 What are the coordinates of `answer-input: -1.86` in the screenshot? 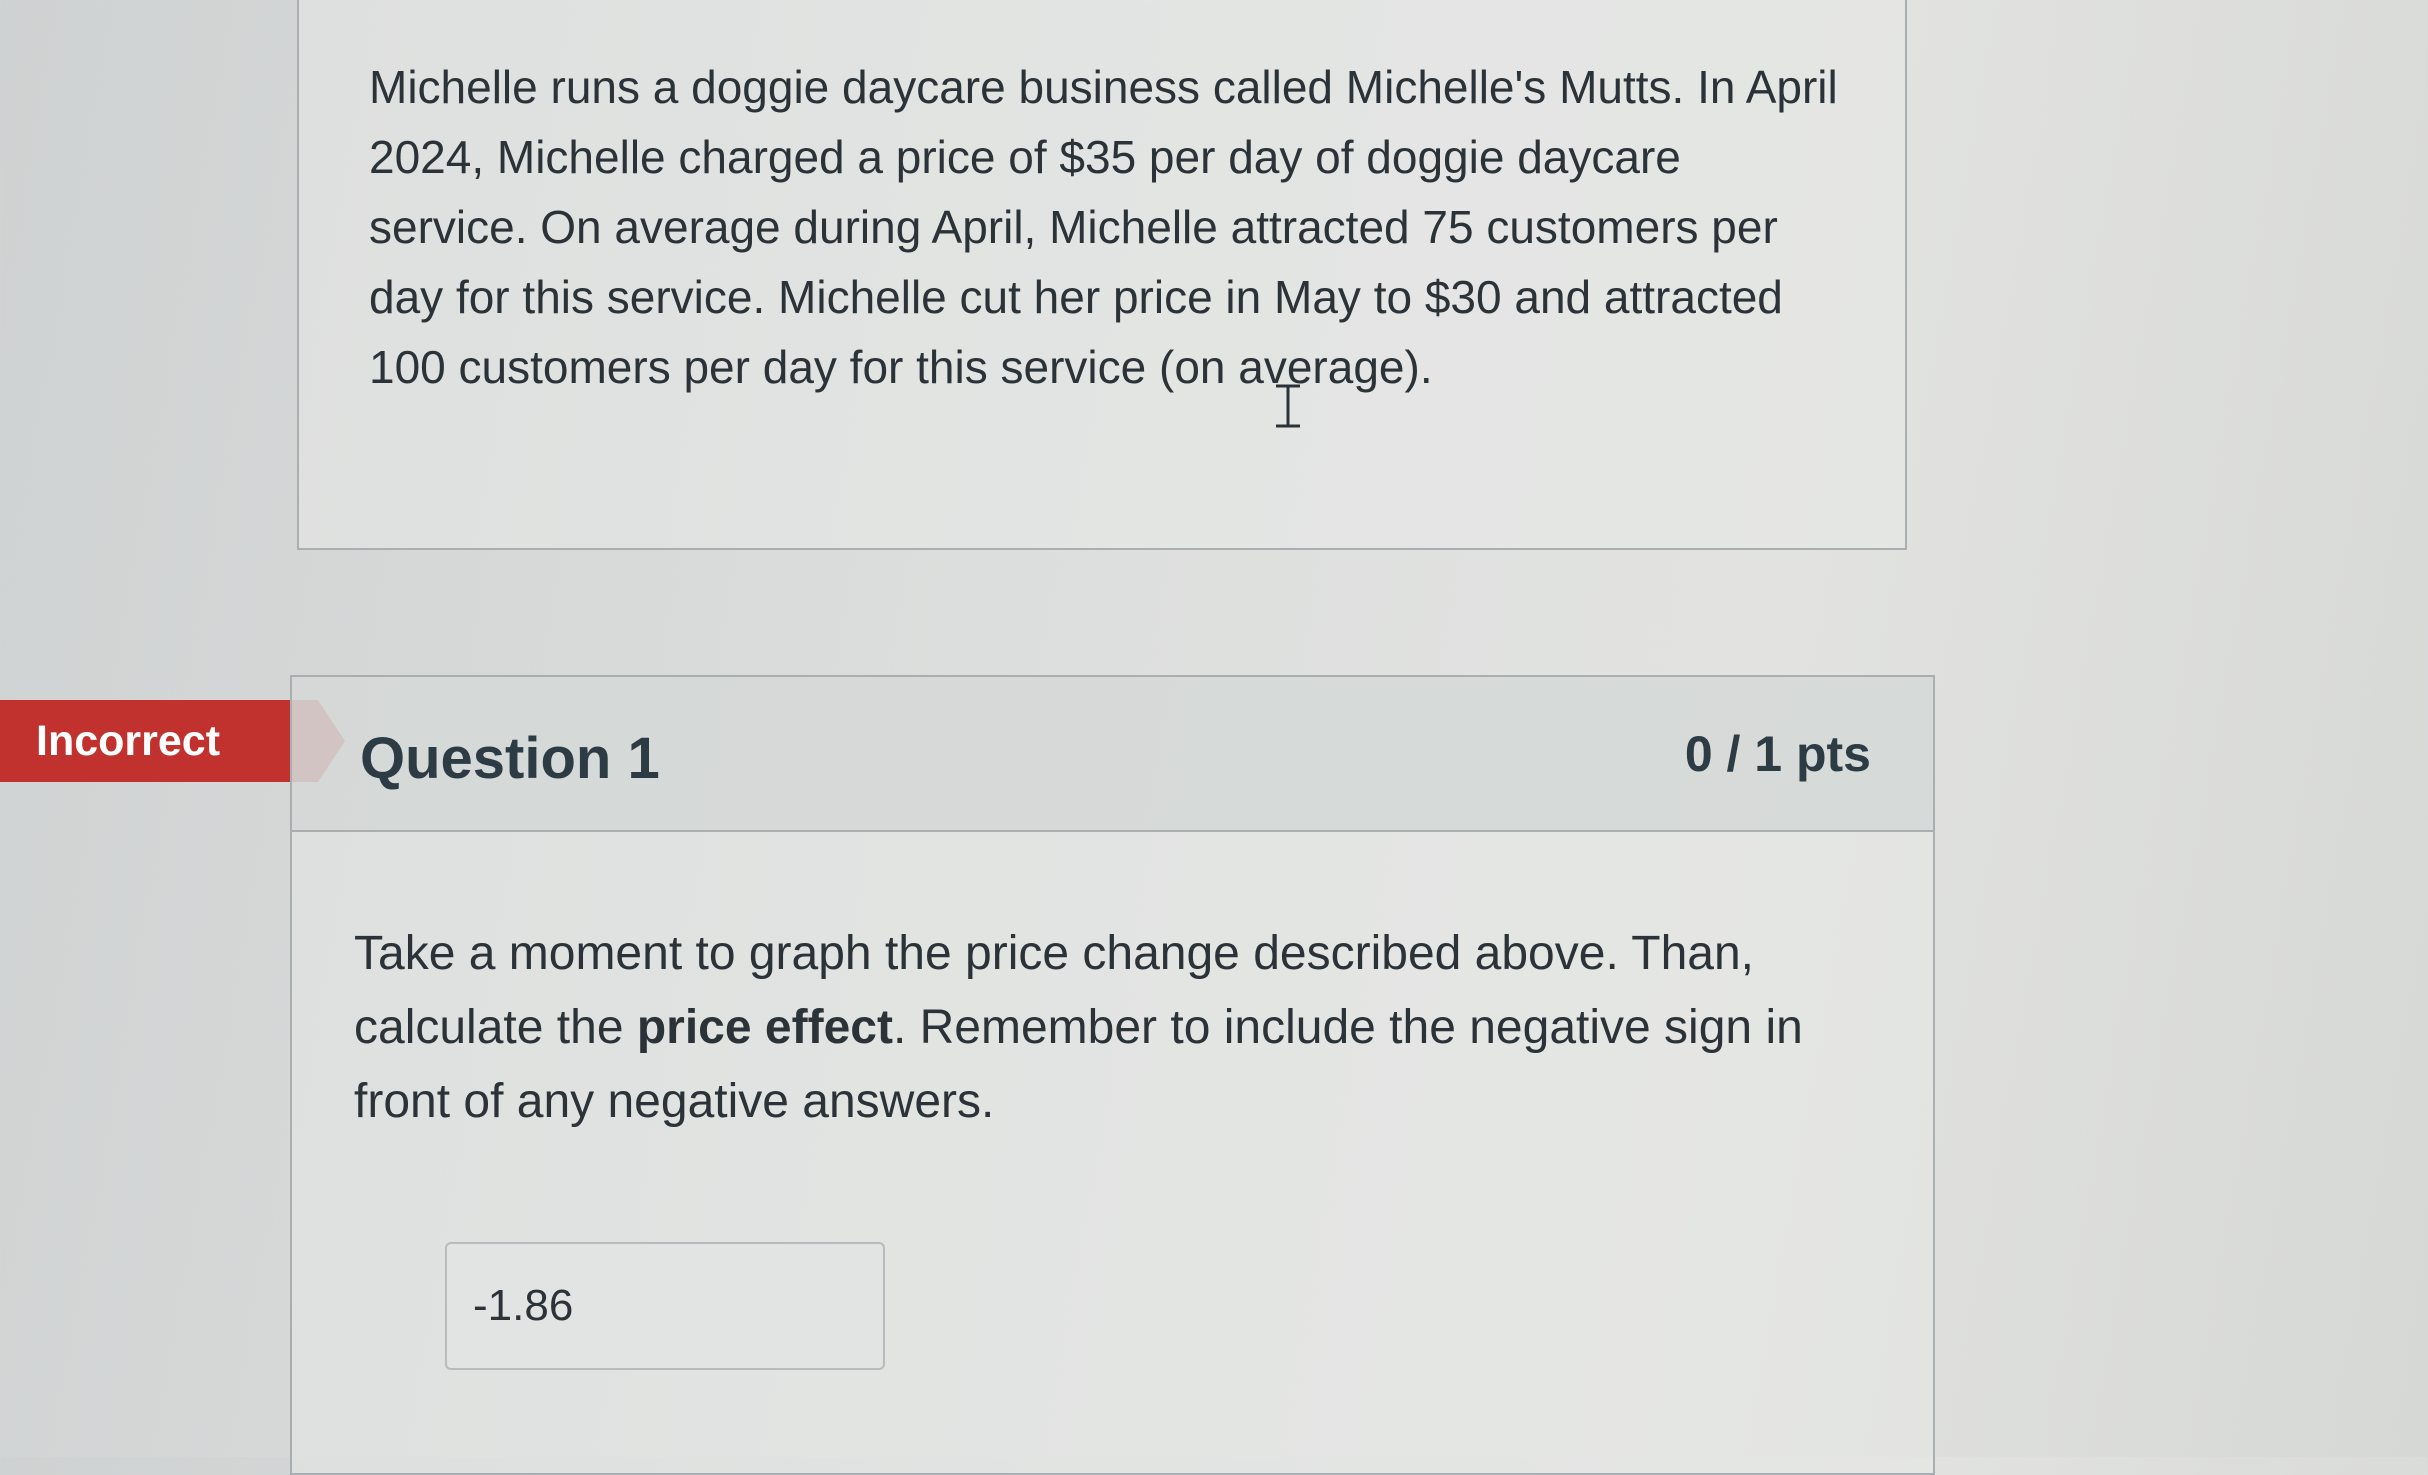 It's located at (665, 1306).